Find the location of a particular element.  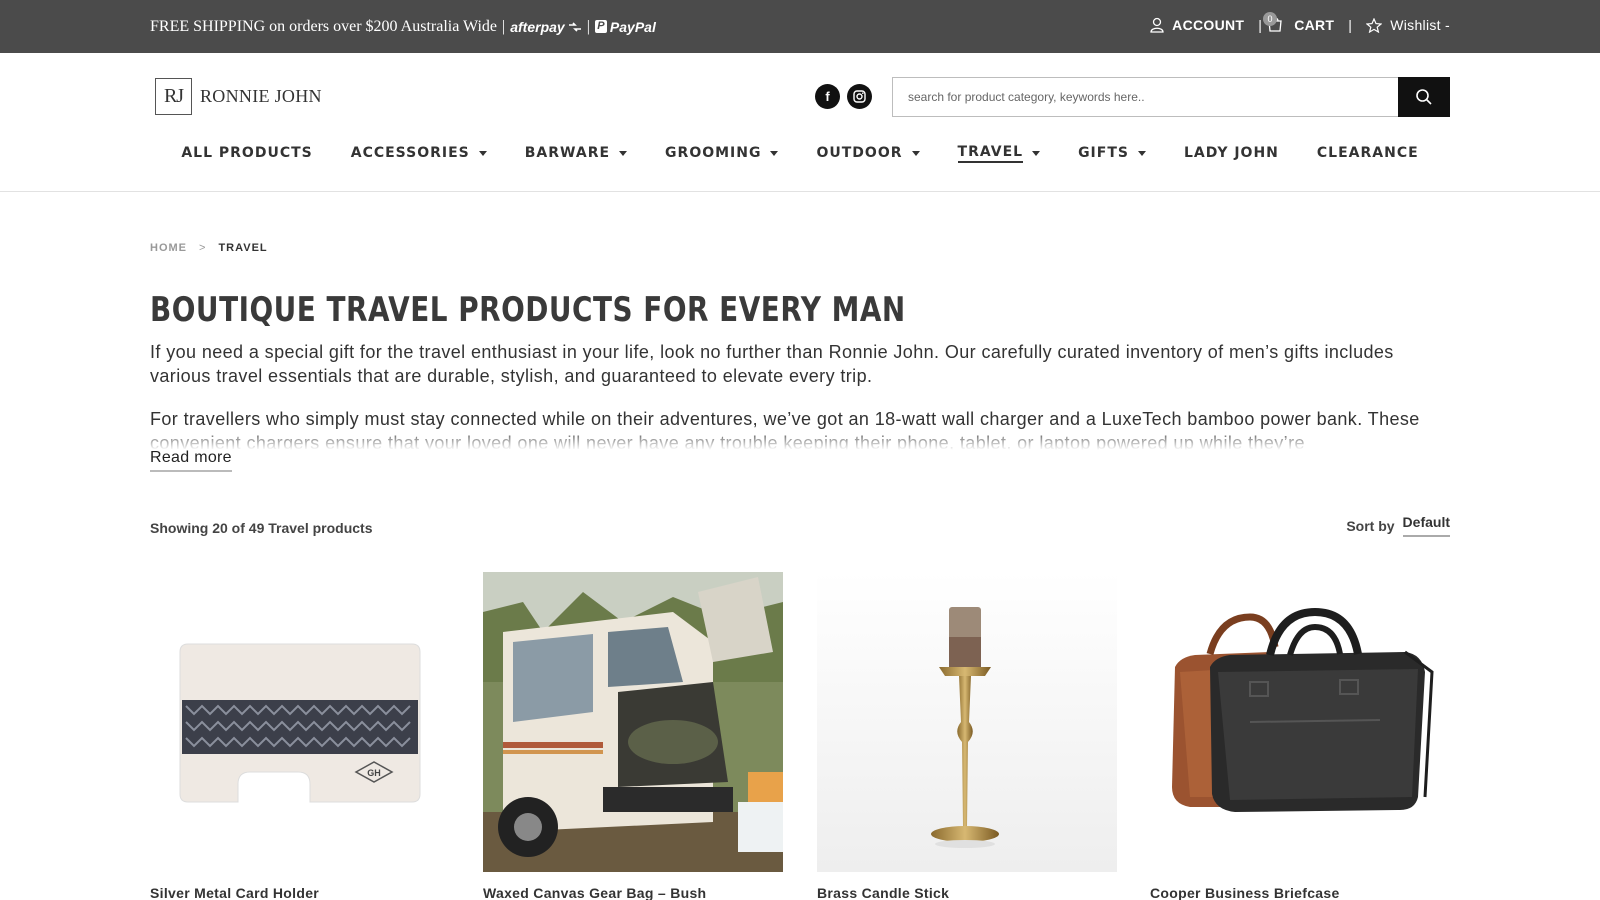

search-bar is located at coordinates (1171, 97).